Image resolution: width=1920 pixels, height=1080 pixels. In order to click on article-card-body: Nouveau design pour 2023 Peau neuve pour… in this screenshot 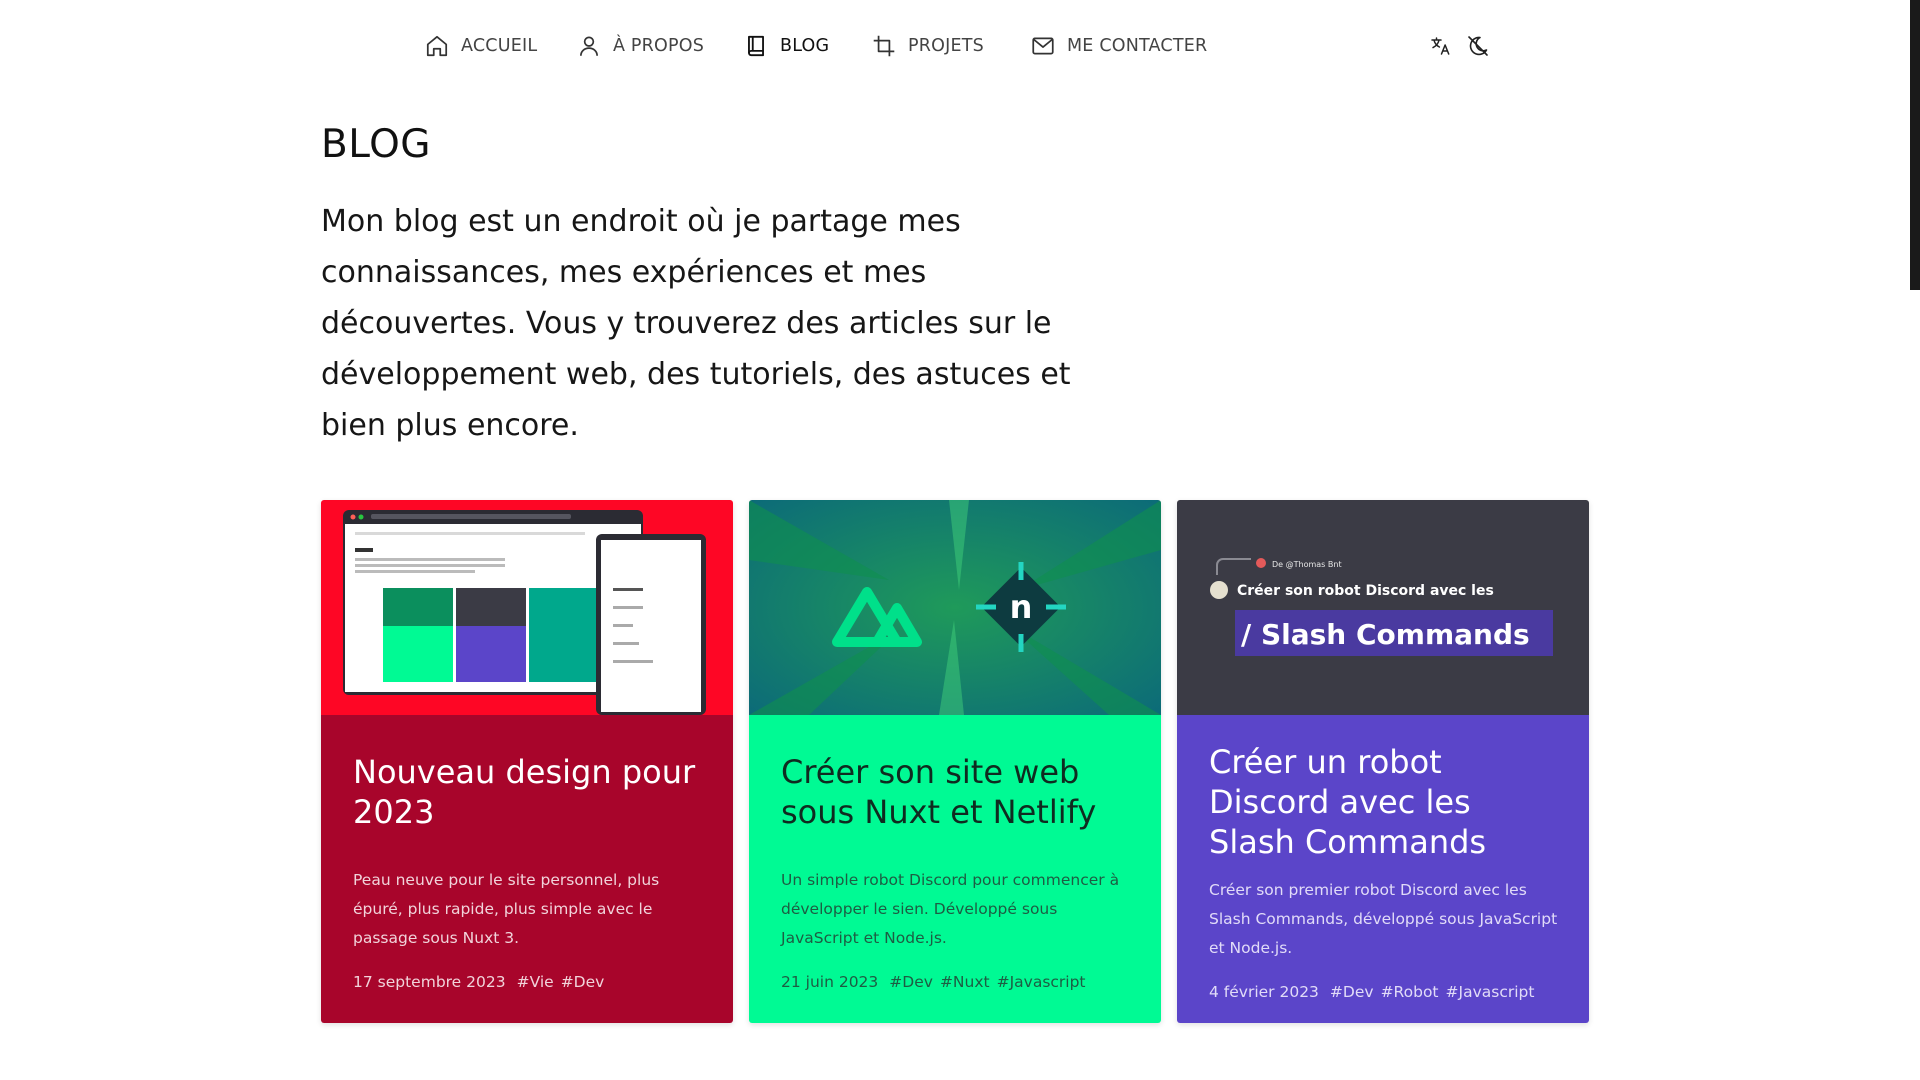, I will do `click(527, 869)`.